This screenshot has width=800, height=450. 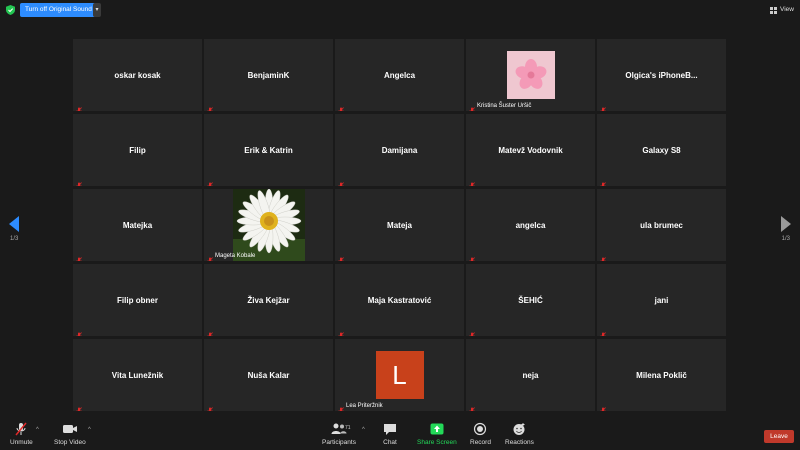 I want to click on participant-photo-pink-flower, so click(x=530, y=75).